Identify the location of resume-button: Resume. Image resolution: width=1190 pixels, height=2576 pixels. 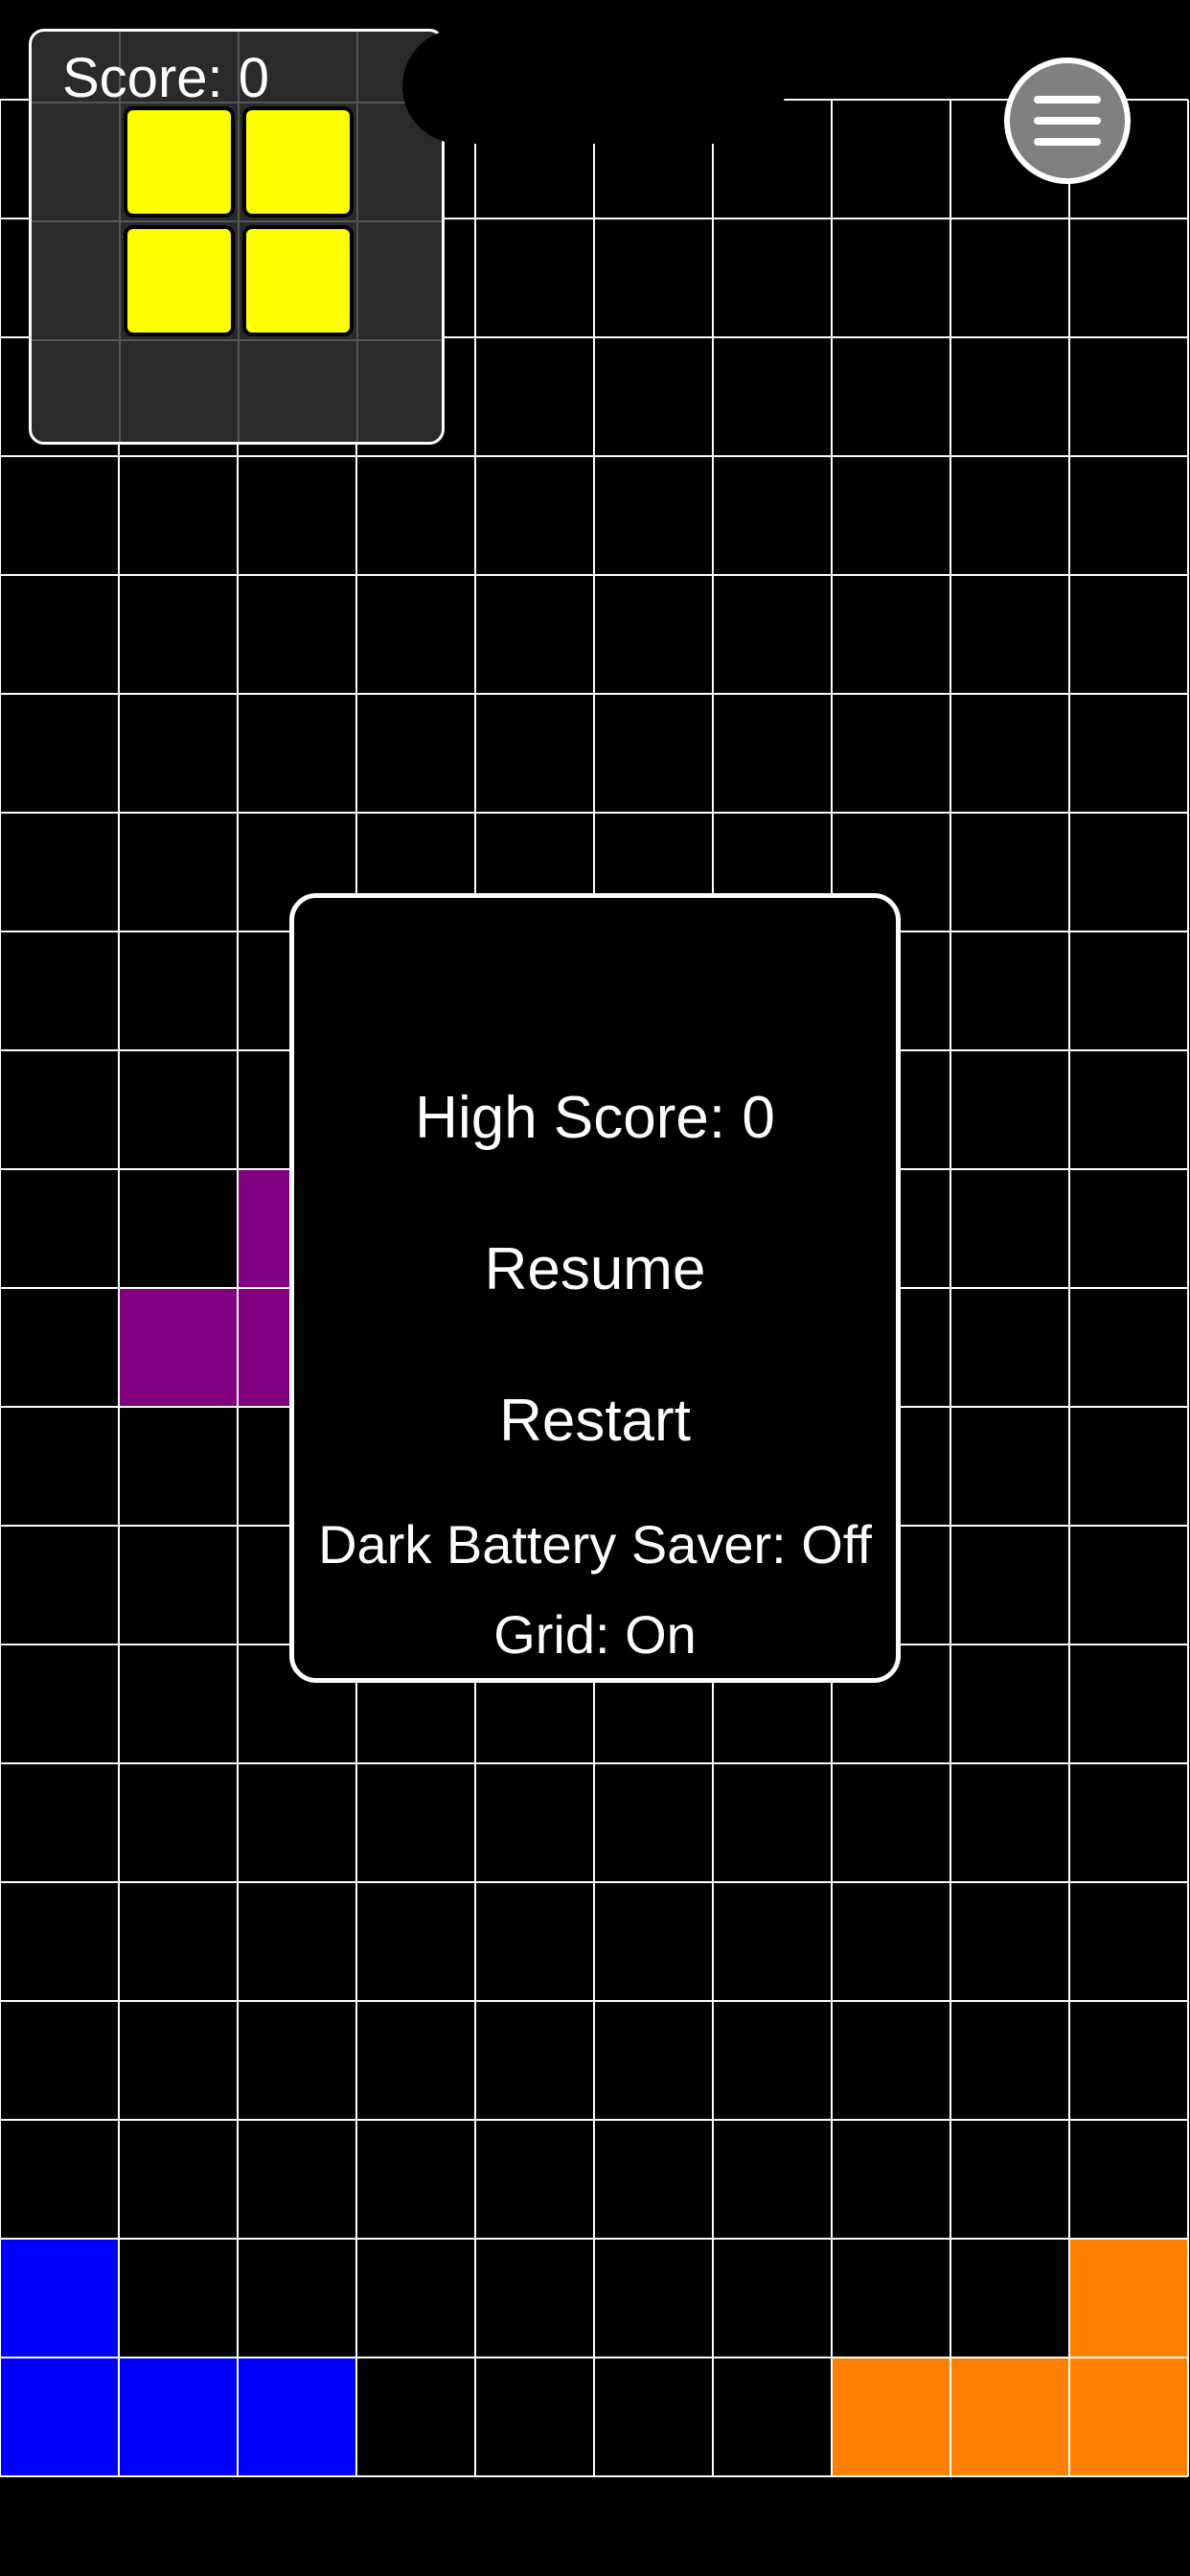
(595, 1269).